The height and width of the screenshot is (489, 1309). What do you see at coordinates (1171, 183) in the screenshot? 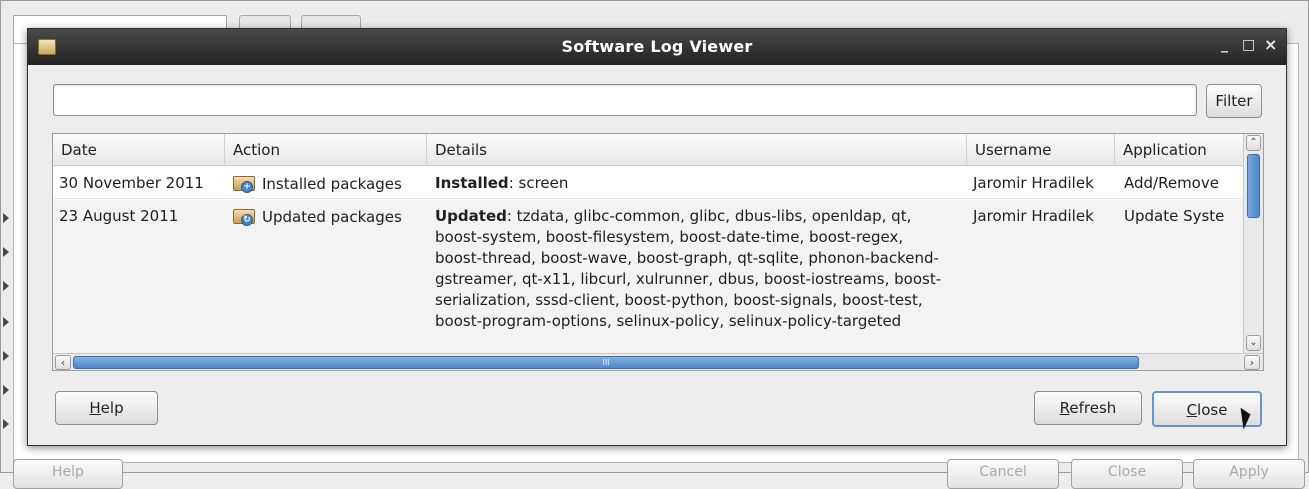
I see `cell-application: Add/Remove` at bounding box center [1171, 183].